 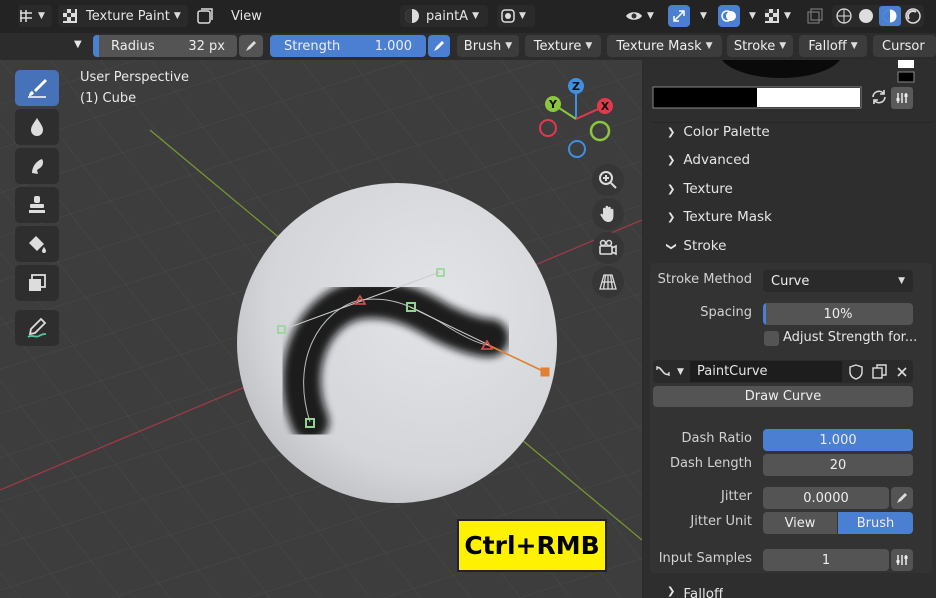 What do you see at coordinates (37, 88) in the screenshot?
I see `draw-tool` at bounding box center [37, 88].